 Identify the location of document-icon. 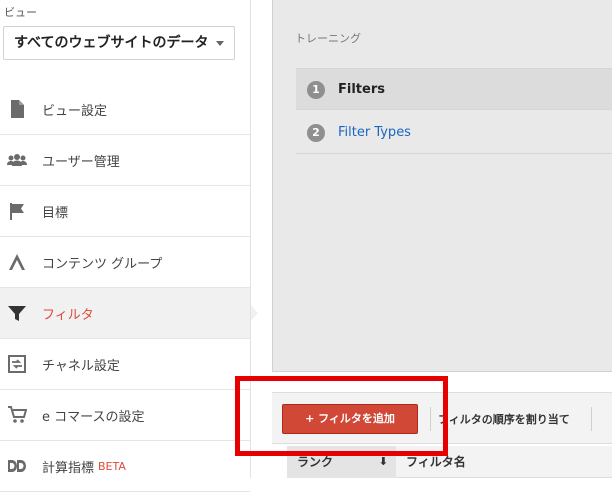
(17, 109).